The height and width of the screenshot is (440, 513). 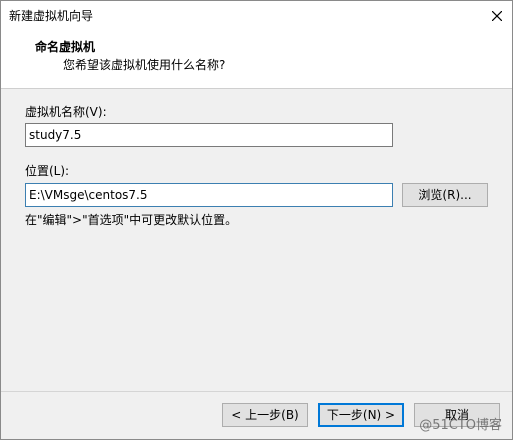 What do you see at coordinates (66, 112) in the screenshot?
I see `vm-name-label: 虚拟机名称(V):` at bounding box center [66, 112].